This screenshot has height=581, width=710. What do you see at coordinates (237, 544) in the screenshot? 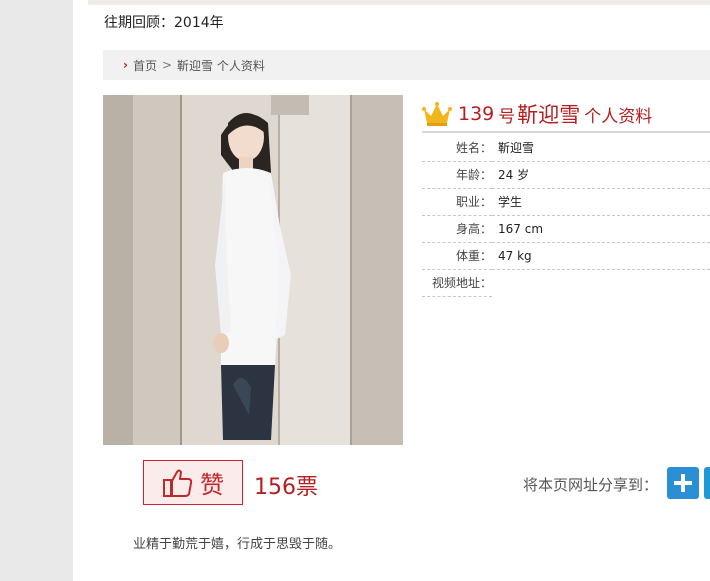
I see `motto-text: 业精于勤荒于嬉，行成于思毁于随。` at bounding box center [237, 544].